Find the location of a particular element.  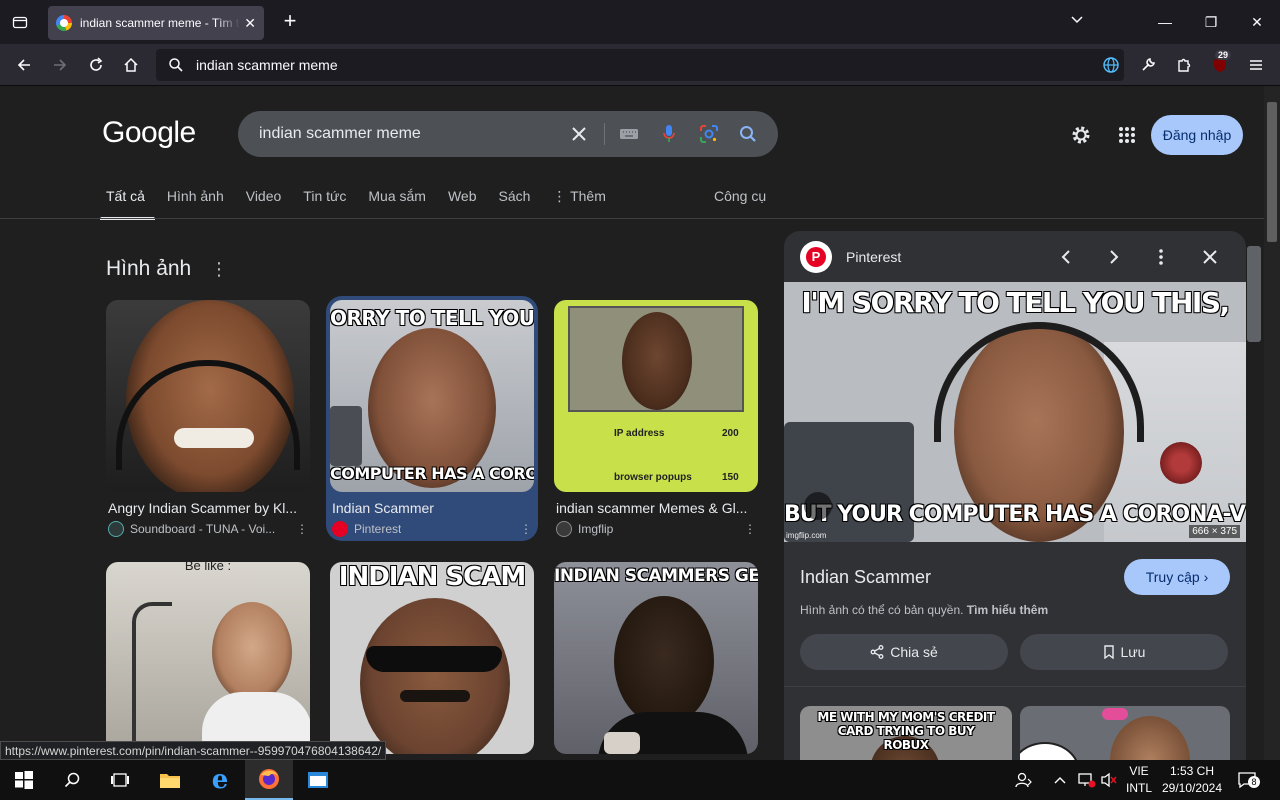

keyboard-icon is located at coordinates (629, 134).